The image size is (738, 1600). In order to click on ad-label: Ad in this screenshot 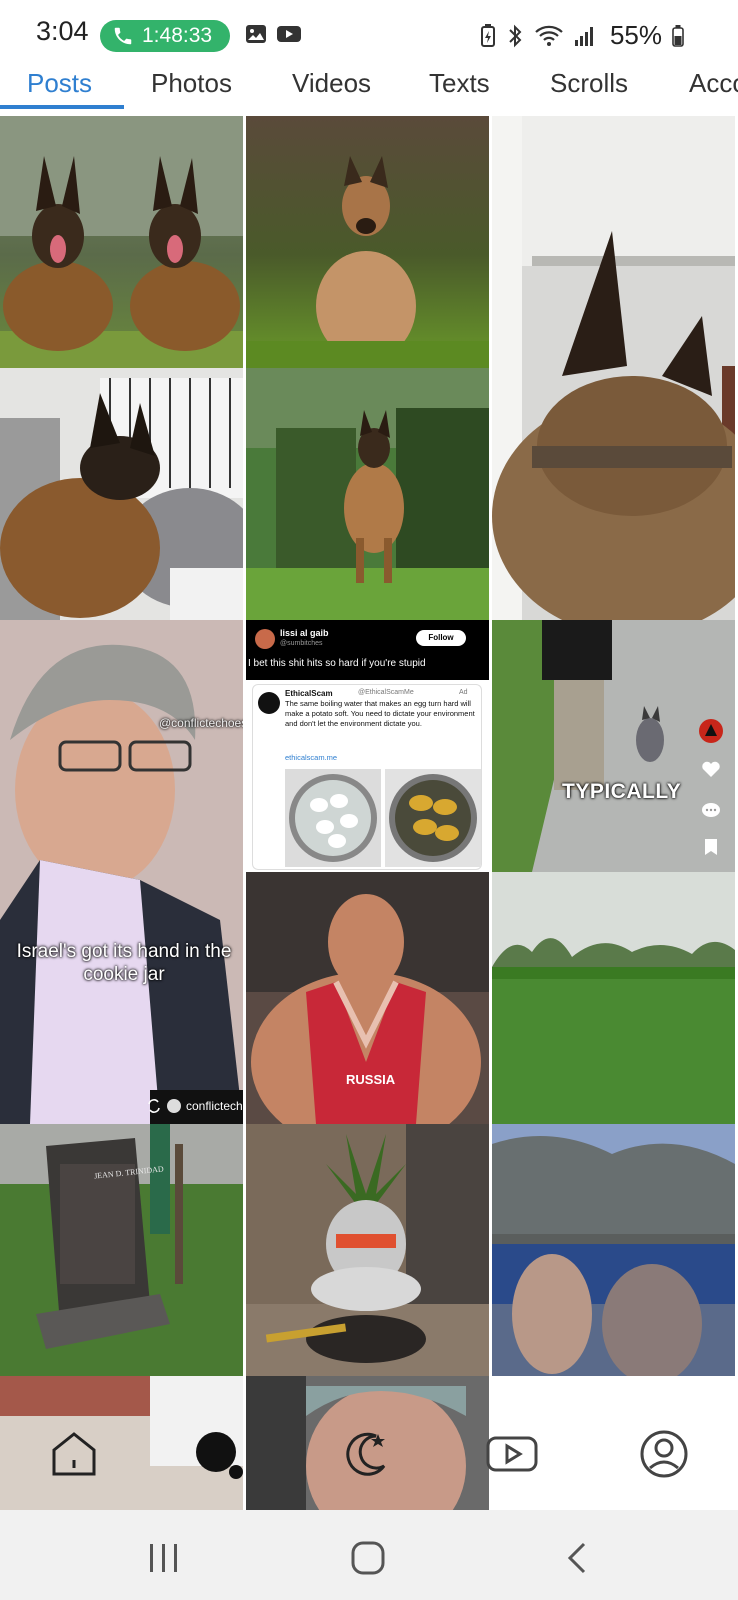, I will do `click(463, 692)`.